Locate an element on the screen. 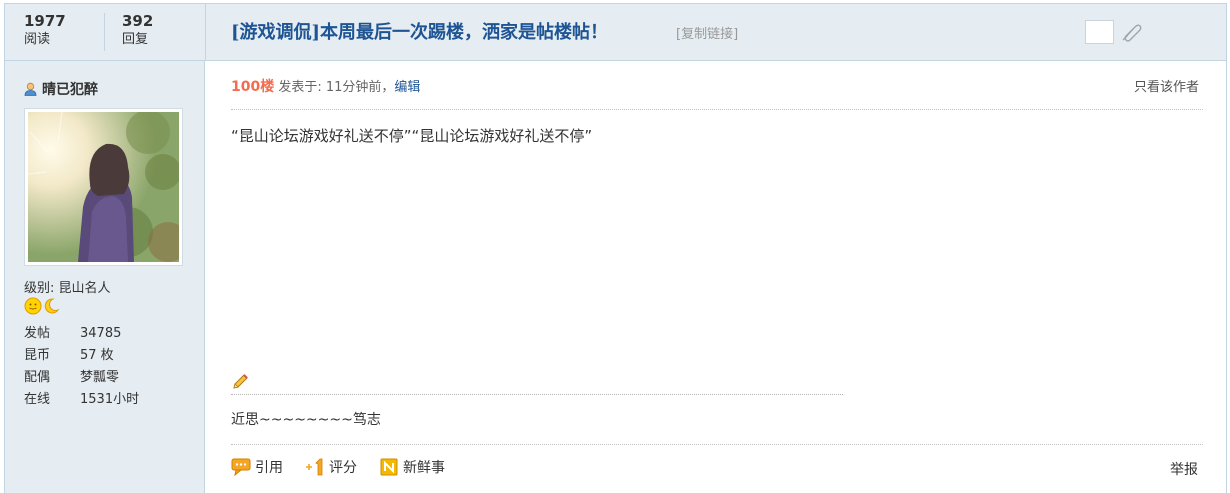 The image size is (1230, 493). stats-divider is located at coordinates (104, 32).